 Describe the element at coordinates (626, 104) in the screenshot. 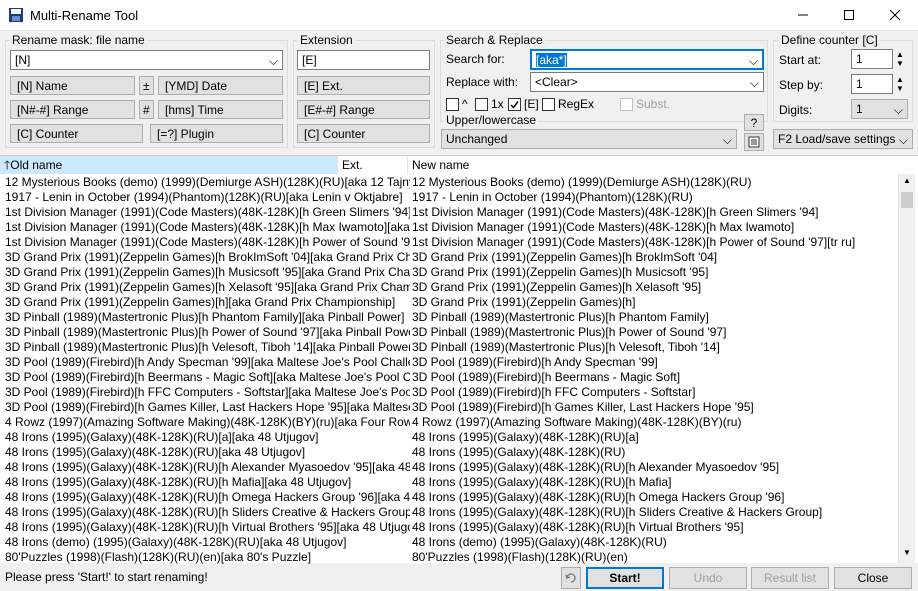

I see `subst-checkbox` at that location.